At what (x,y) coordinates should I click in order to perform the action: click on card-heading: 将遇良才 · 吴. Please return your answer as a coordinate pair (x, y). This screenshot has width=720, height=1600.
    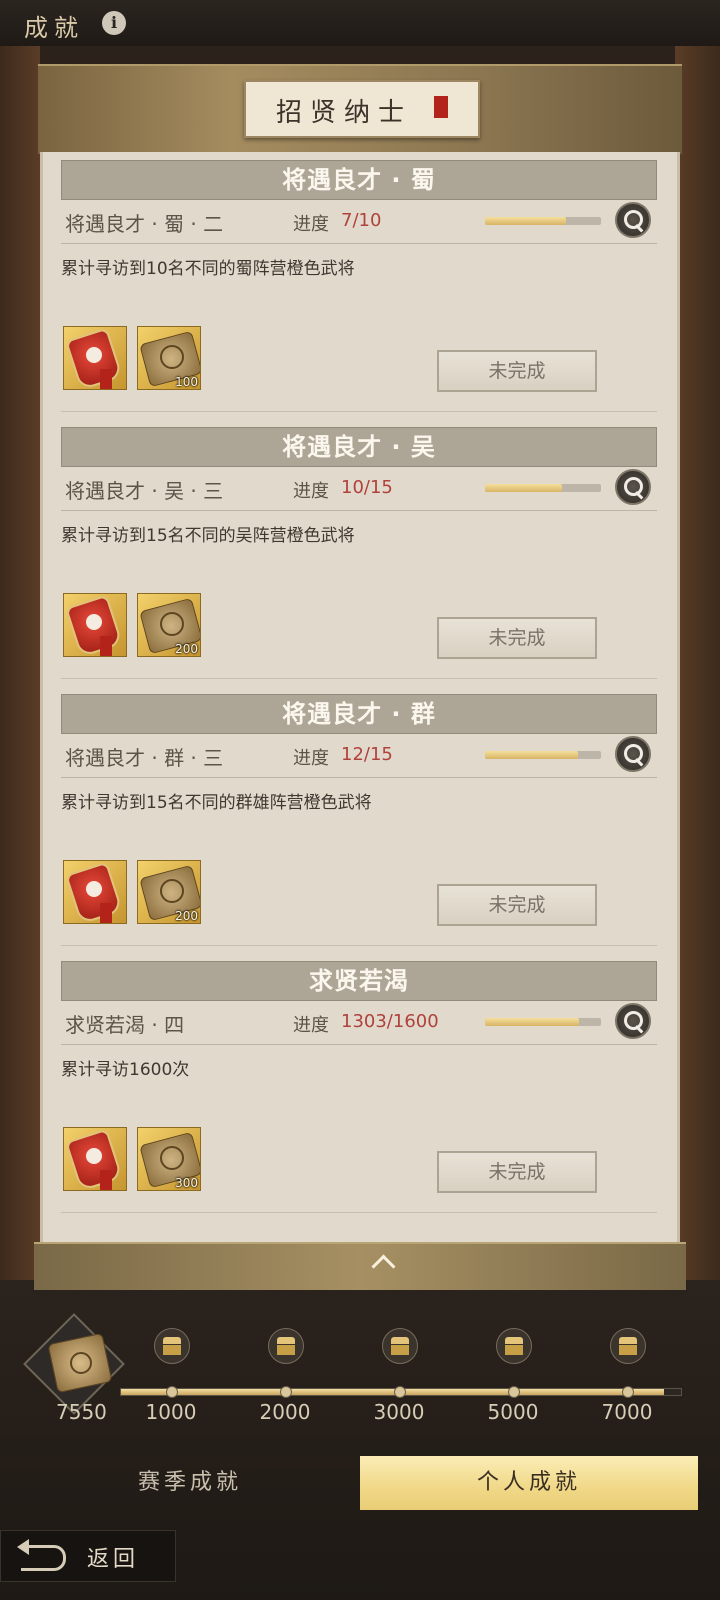
    Looking at the image, I should click on (359, 447).